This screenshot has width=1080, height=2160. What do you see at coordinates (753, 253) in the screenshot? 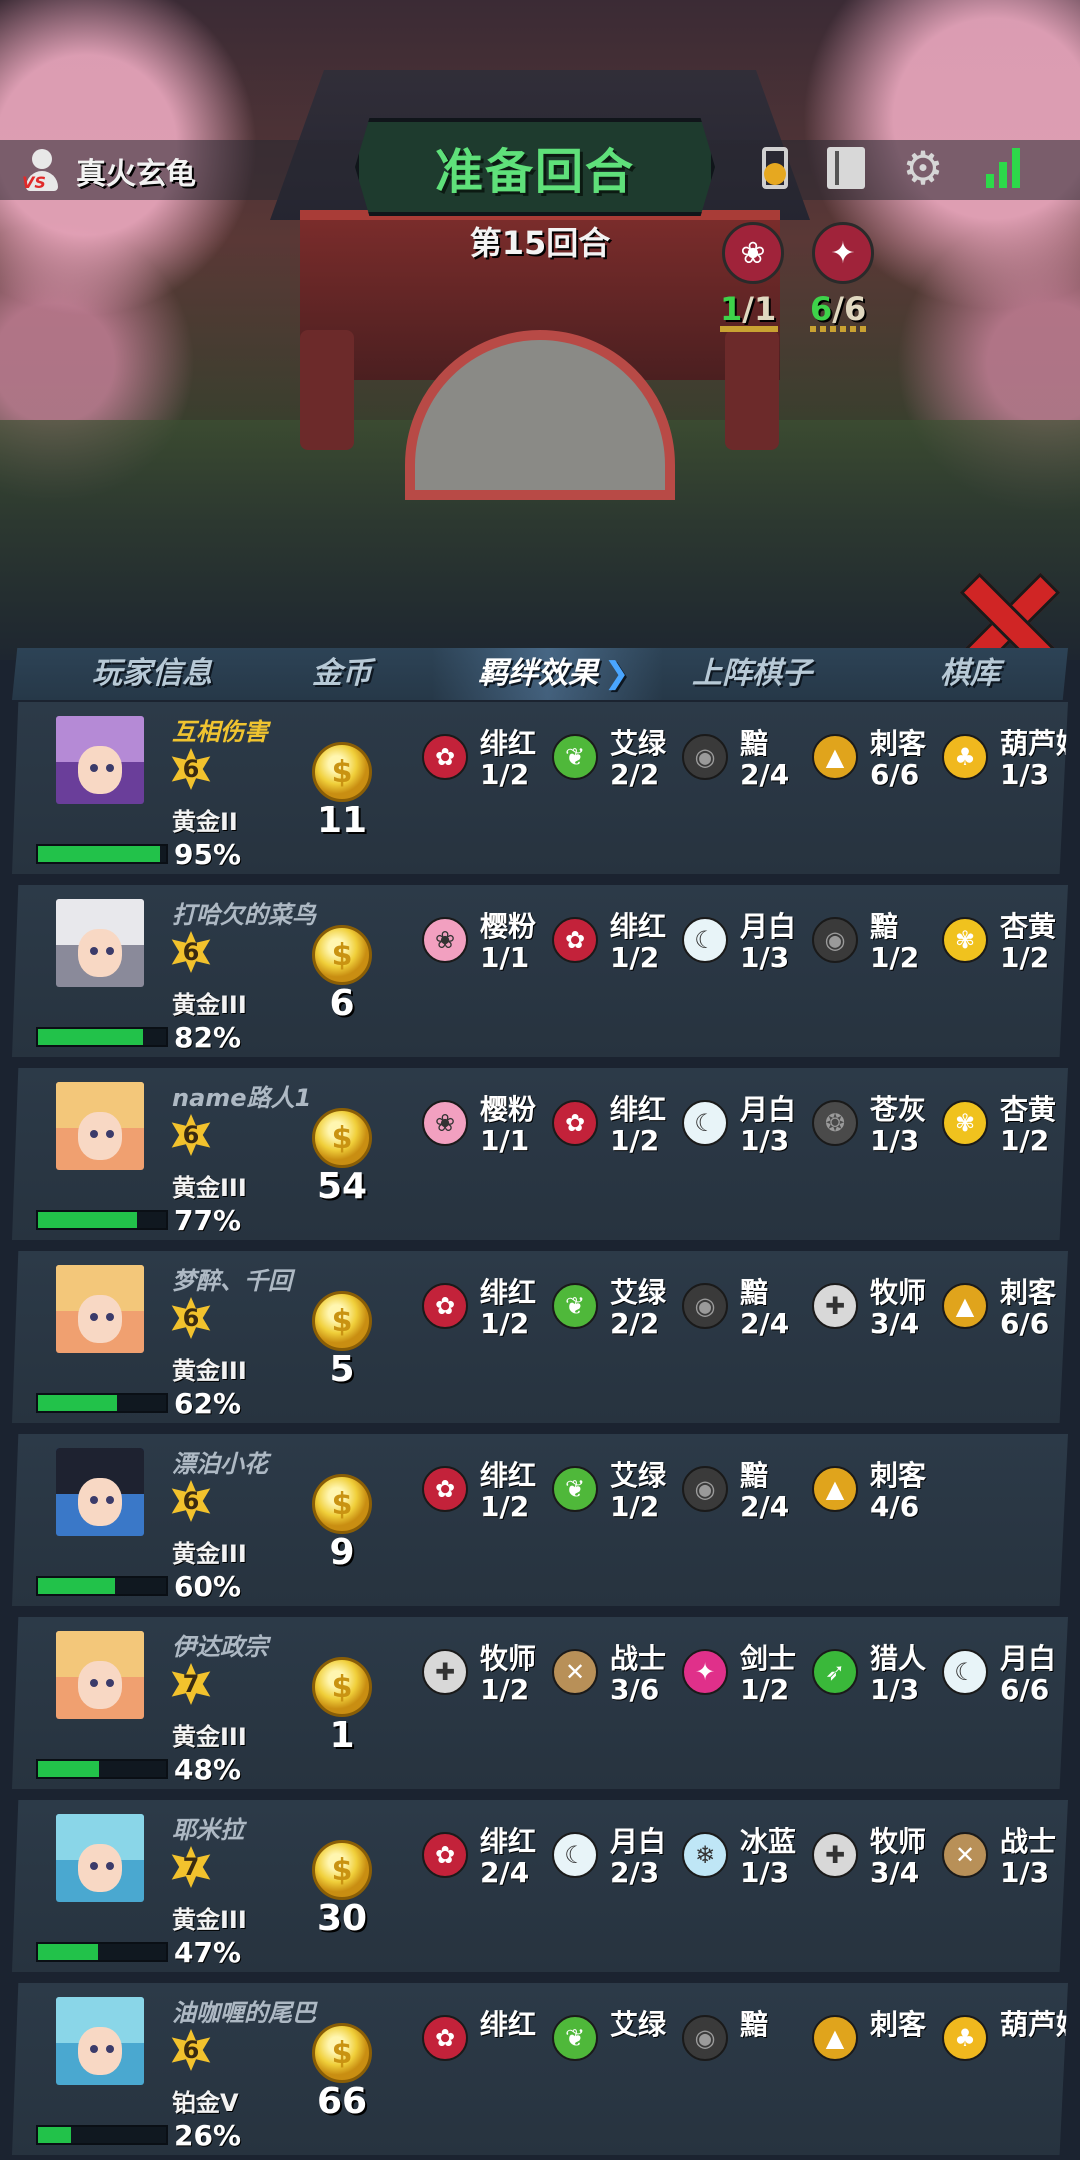
I see `sakura-icon: ❀` at bounding box center [753, 253].